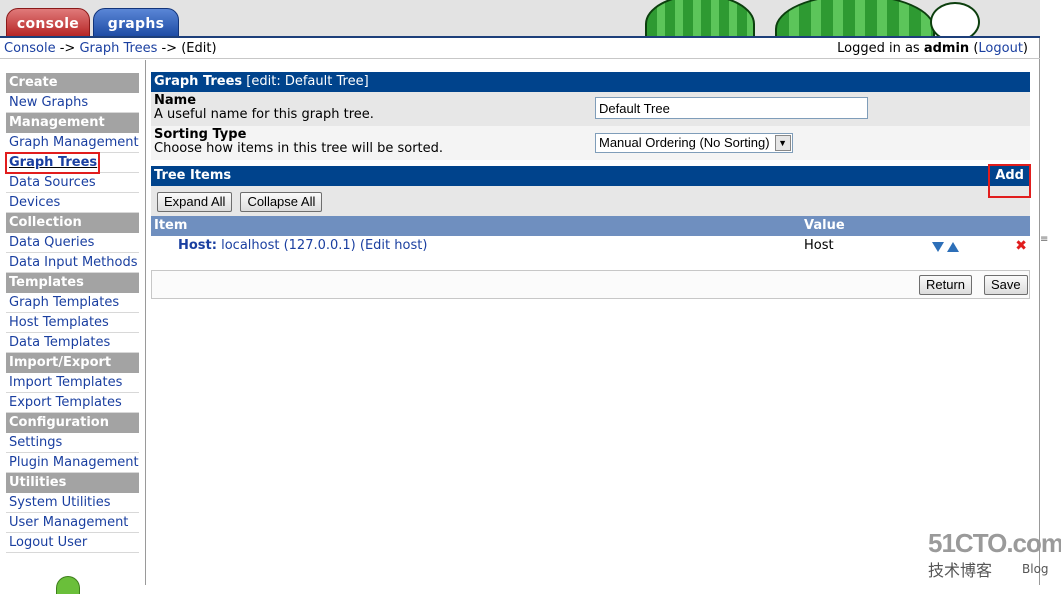  What do you see at coordinates (824, 225) in the screenshot?
I see `column-header-value: Value` at bounding box center [824, 225].